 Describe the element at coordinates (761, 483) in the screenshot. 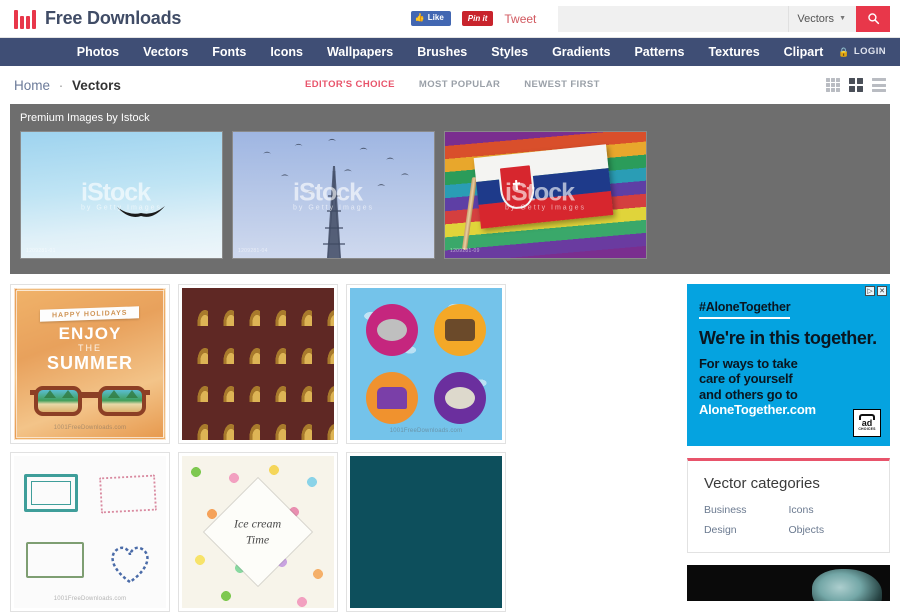

I see `vector-categories-title: Vector categories` at that location.